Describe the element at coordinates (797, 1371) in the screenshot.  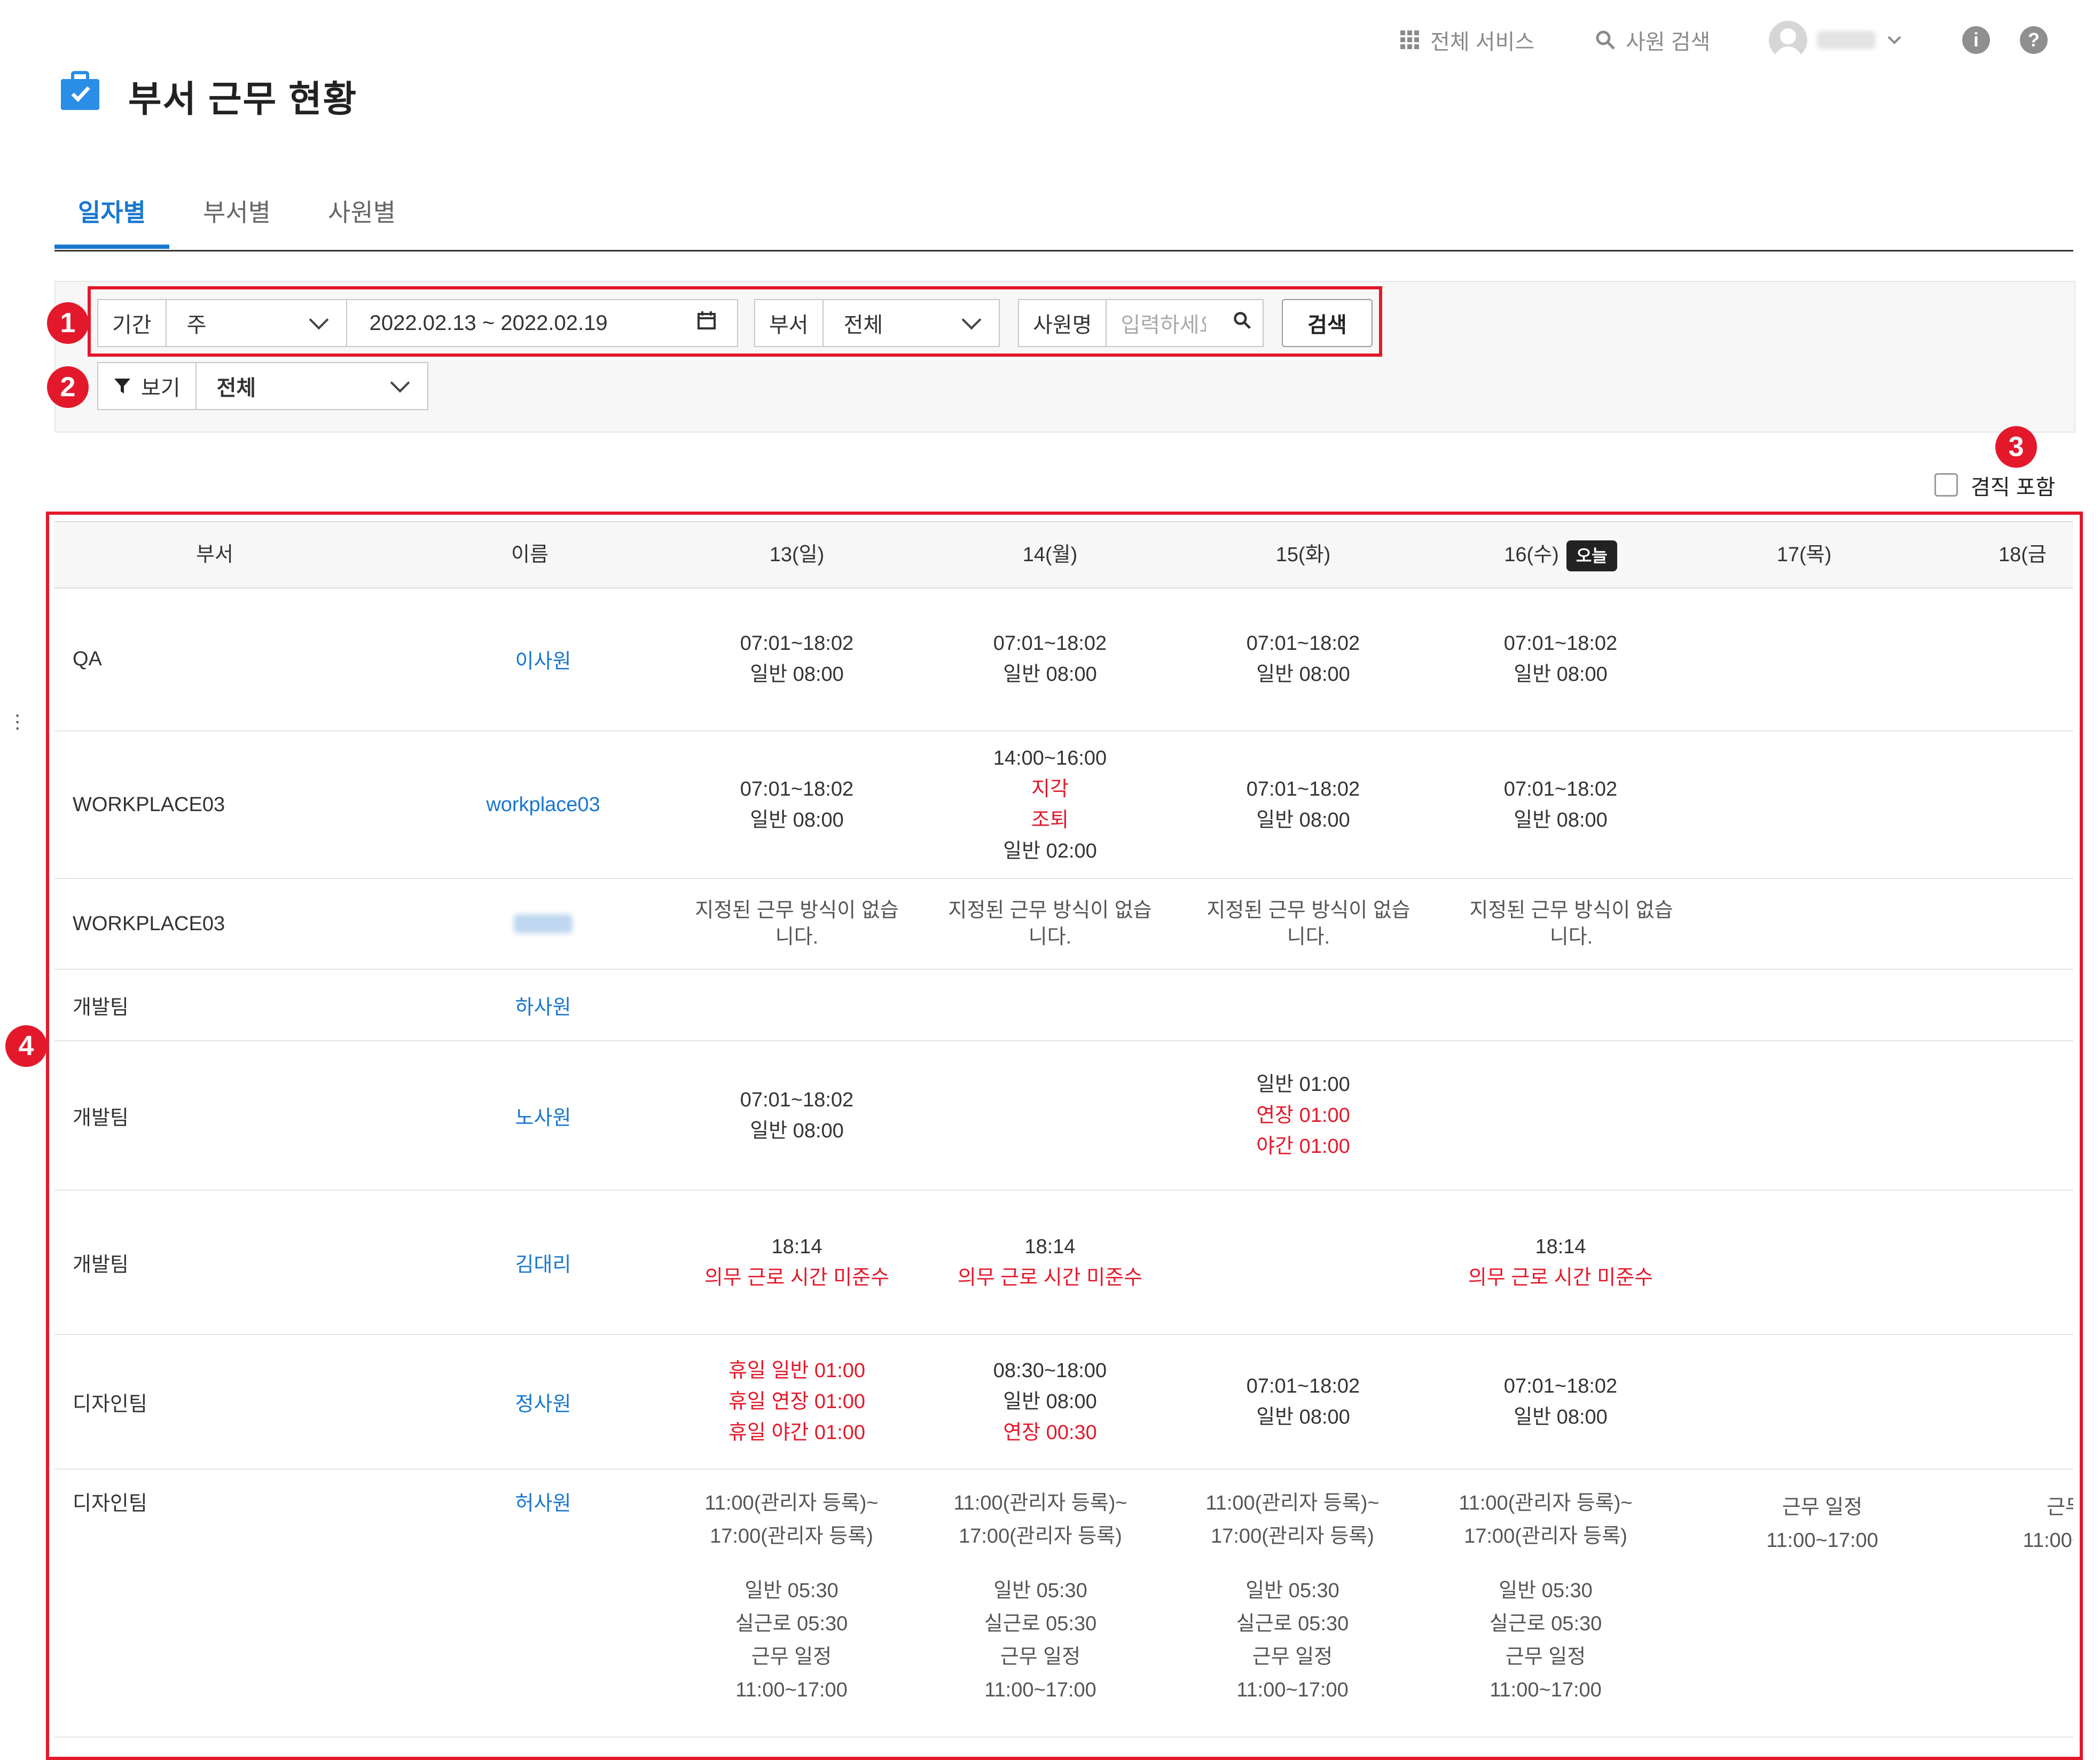
I see `holiday-status: 휴일 일반 01:00` at that location.